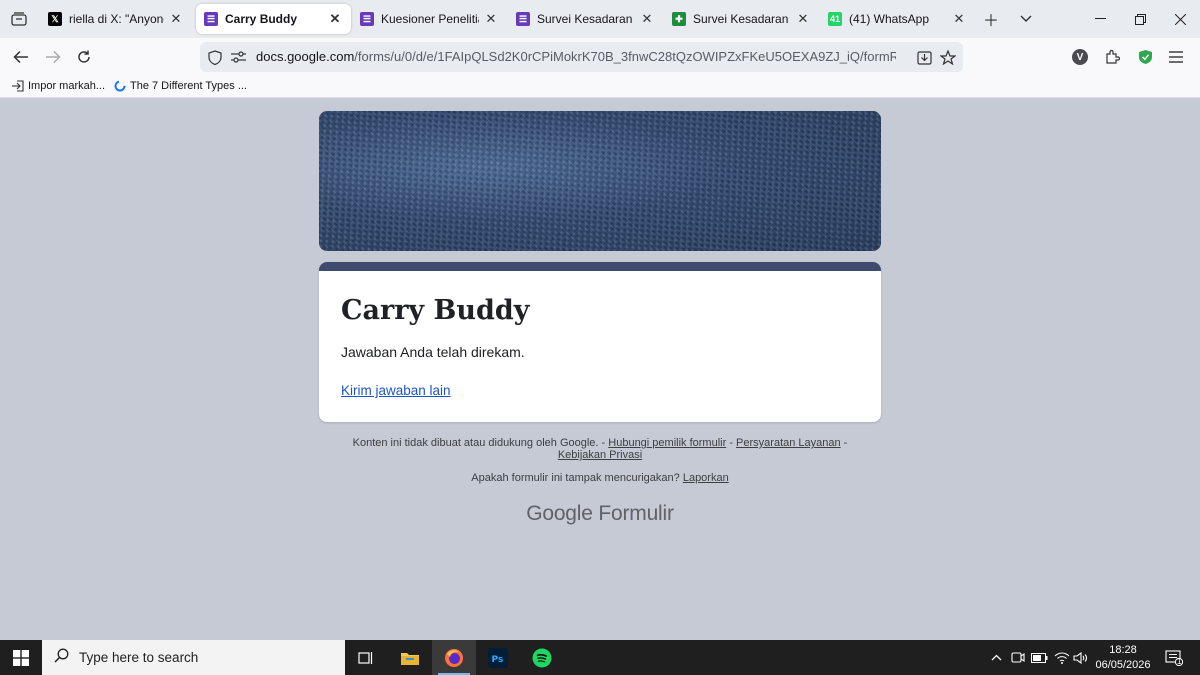 Image resolution: width=1200 pixels, height=675 pixels. I want to click on chevron-down-icon, so click(1026, 19).